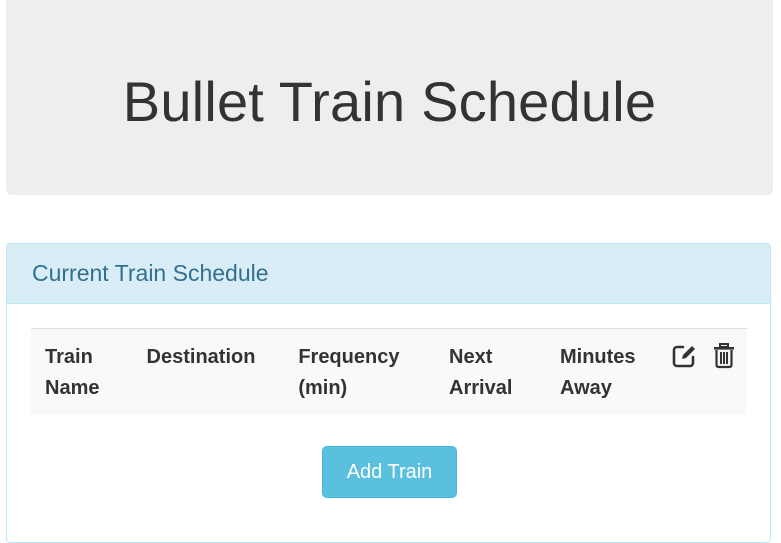  Describe the element at coordinates (82, 371) in the screenshot. I see `column-header-train-name: Train Name` at that location.